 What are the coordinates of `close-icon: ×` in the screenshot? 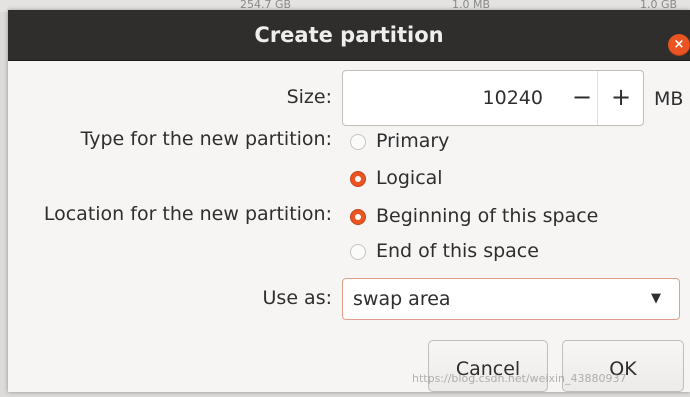 It's located at (679, 45).